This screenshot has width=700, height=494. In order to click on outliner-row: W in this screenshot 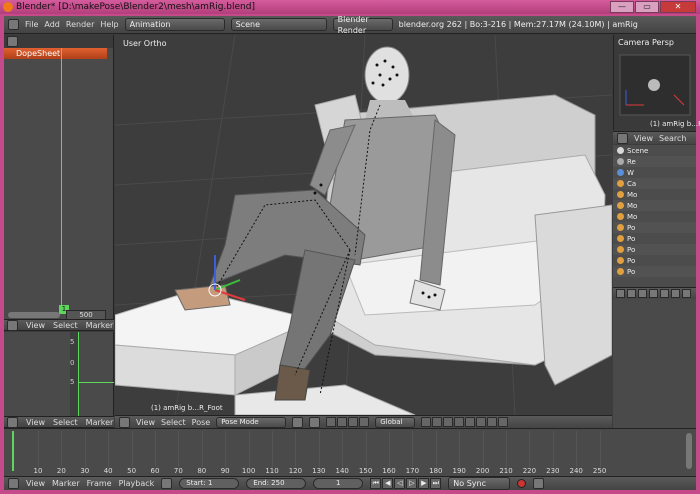, I will do `click(654, 172)`.